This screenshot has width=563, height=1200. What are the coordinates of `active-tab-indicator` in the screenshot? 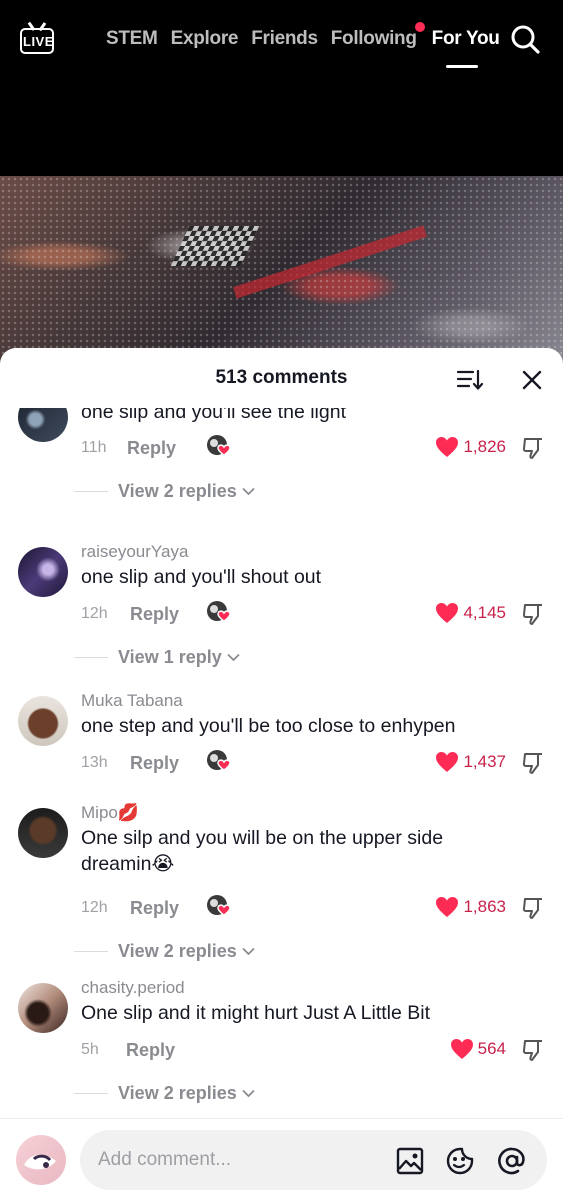 It's located at (461, 66).